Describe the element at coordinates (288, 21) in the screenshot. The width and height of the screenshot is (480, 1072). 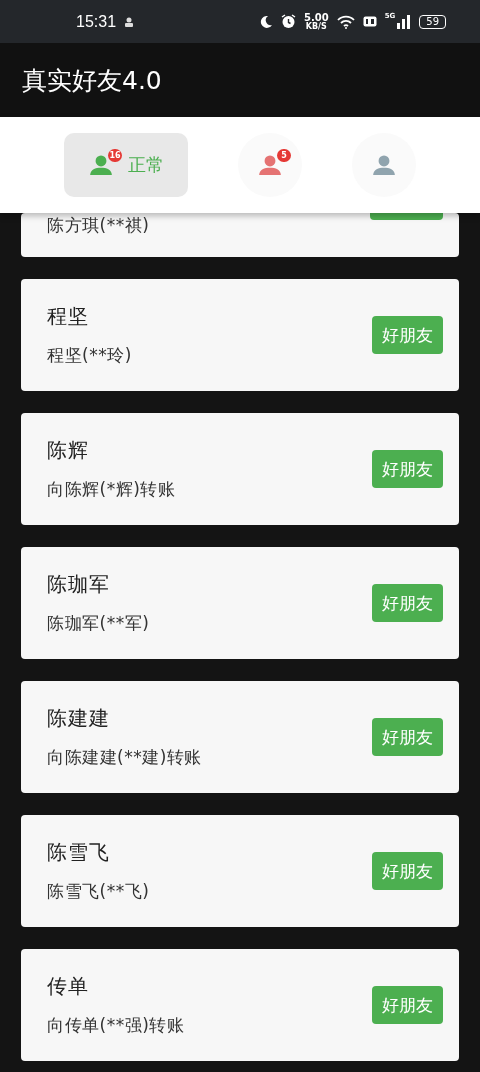
I see `alarm-icon` at that location.